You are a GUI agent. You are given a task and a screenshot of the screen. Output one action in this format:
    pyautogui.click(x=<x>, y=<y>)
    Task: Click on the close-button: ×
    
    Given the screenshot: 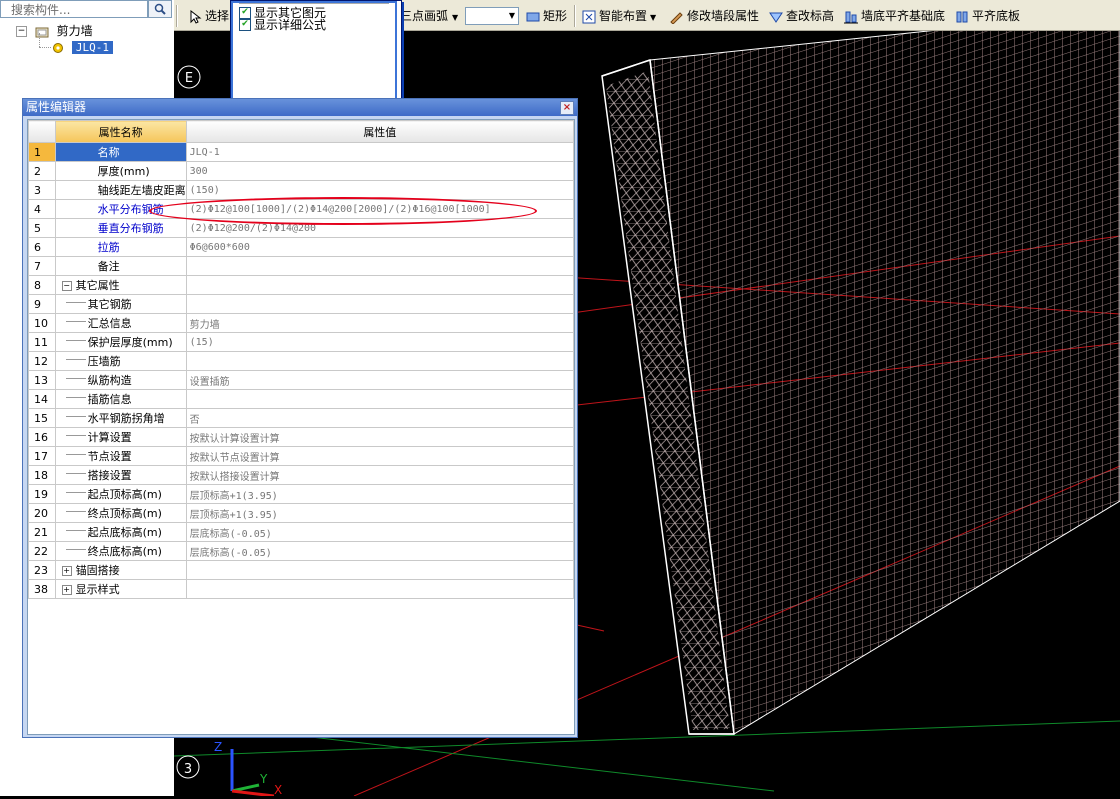 What is the action you would take?
    pyautogui.click(x=567, y=108)
    